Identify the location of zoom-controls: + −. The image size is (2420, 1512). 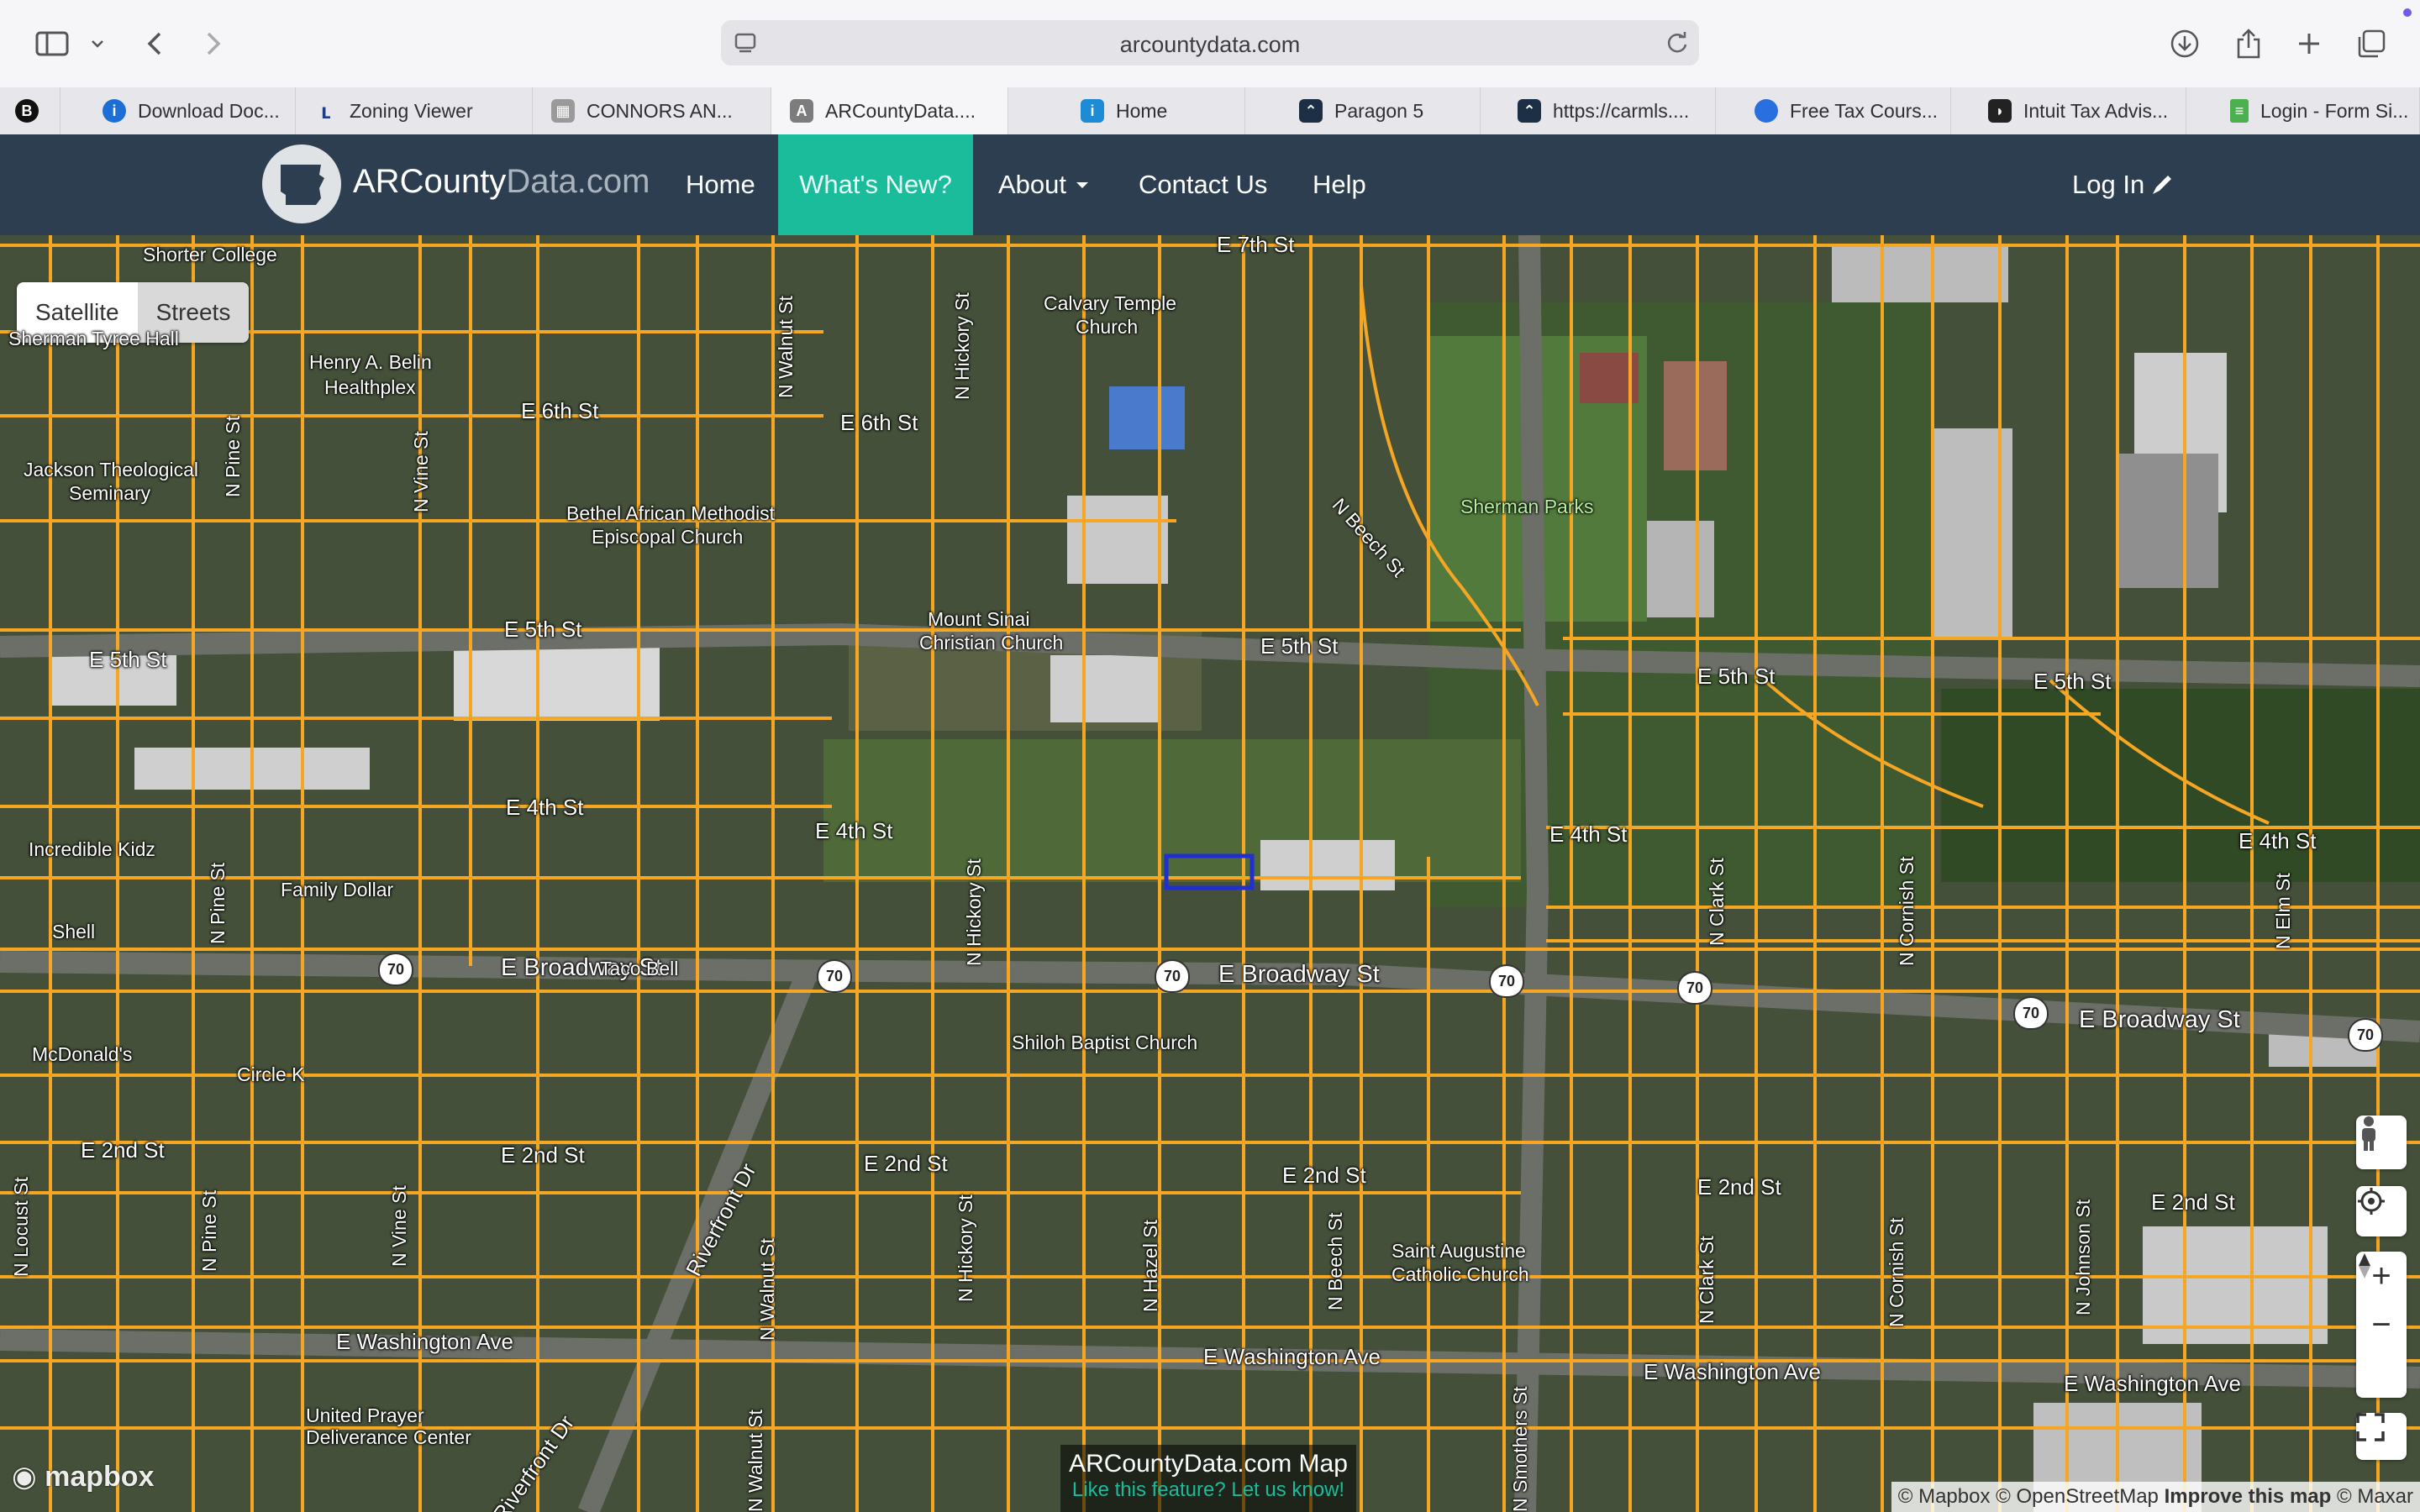
(2382, 1325).